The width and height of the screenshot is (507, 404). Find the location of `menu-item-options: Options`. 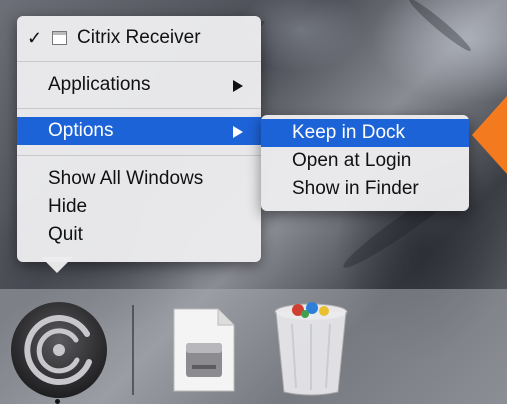

menu-item-options: Options is located at coordinates (139, 131).